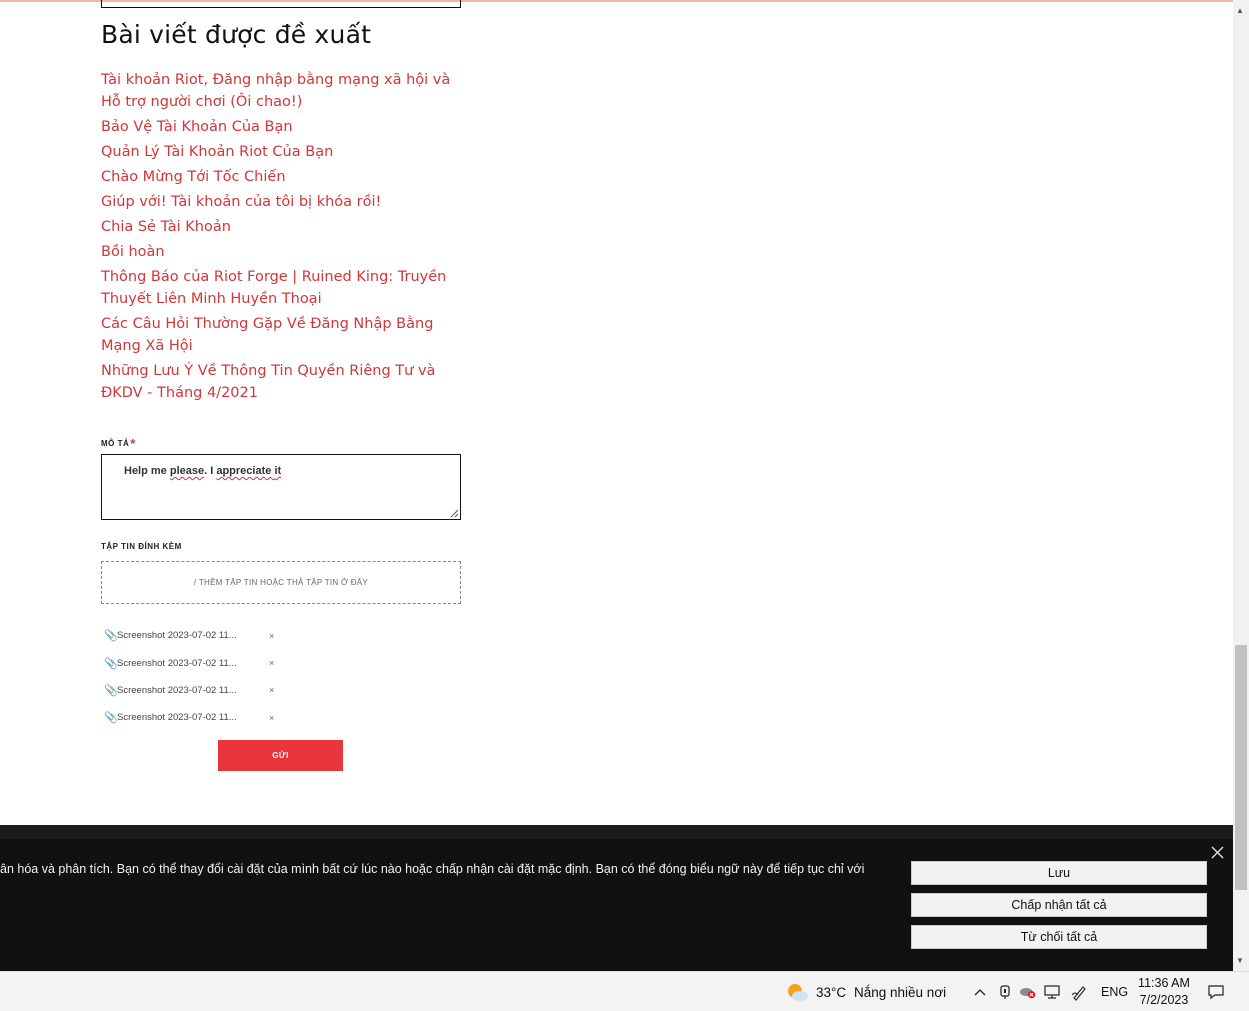 The width and height of the screenshot is (1249, 1011). I want to click on resize-handle-icon, so click(454, 513).